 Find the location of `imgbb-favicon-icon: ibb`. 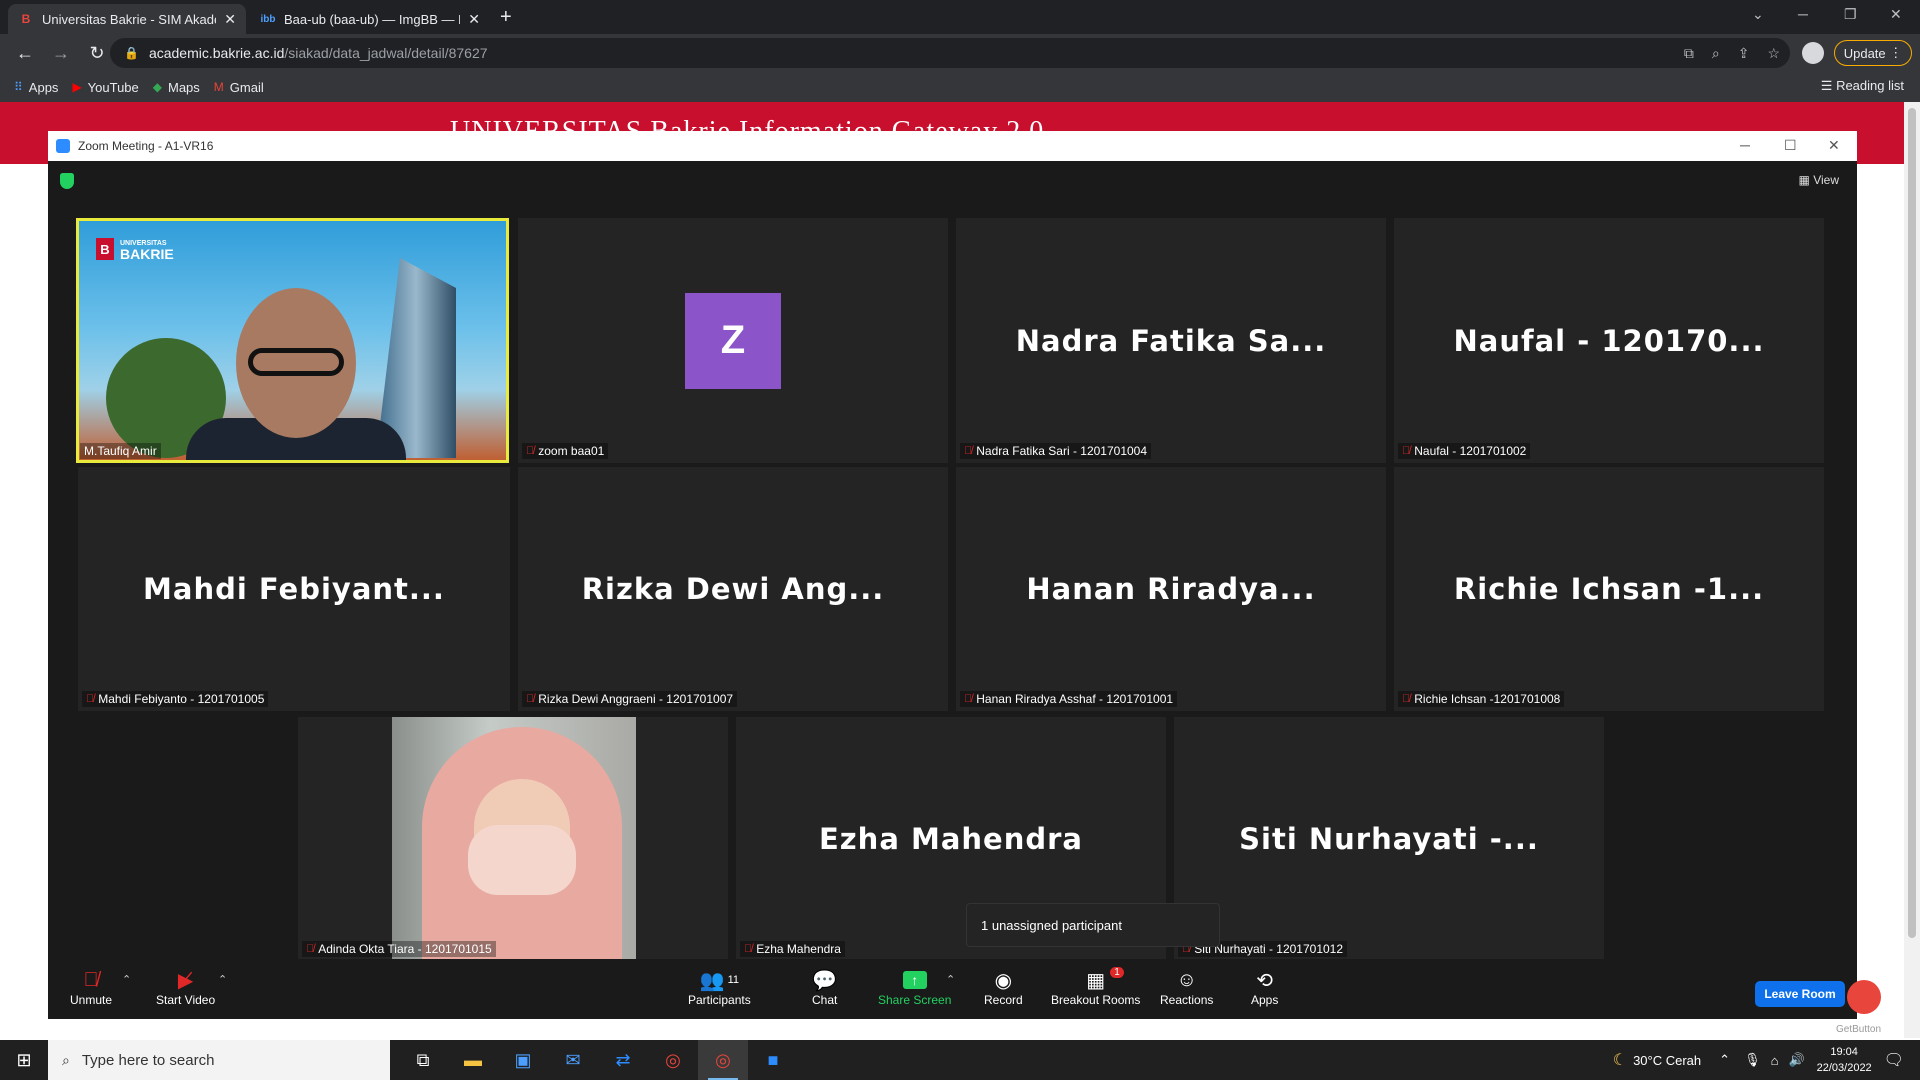

imgbb-favicon-icon: ibb is located at coordinates (268, 19).